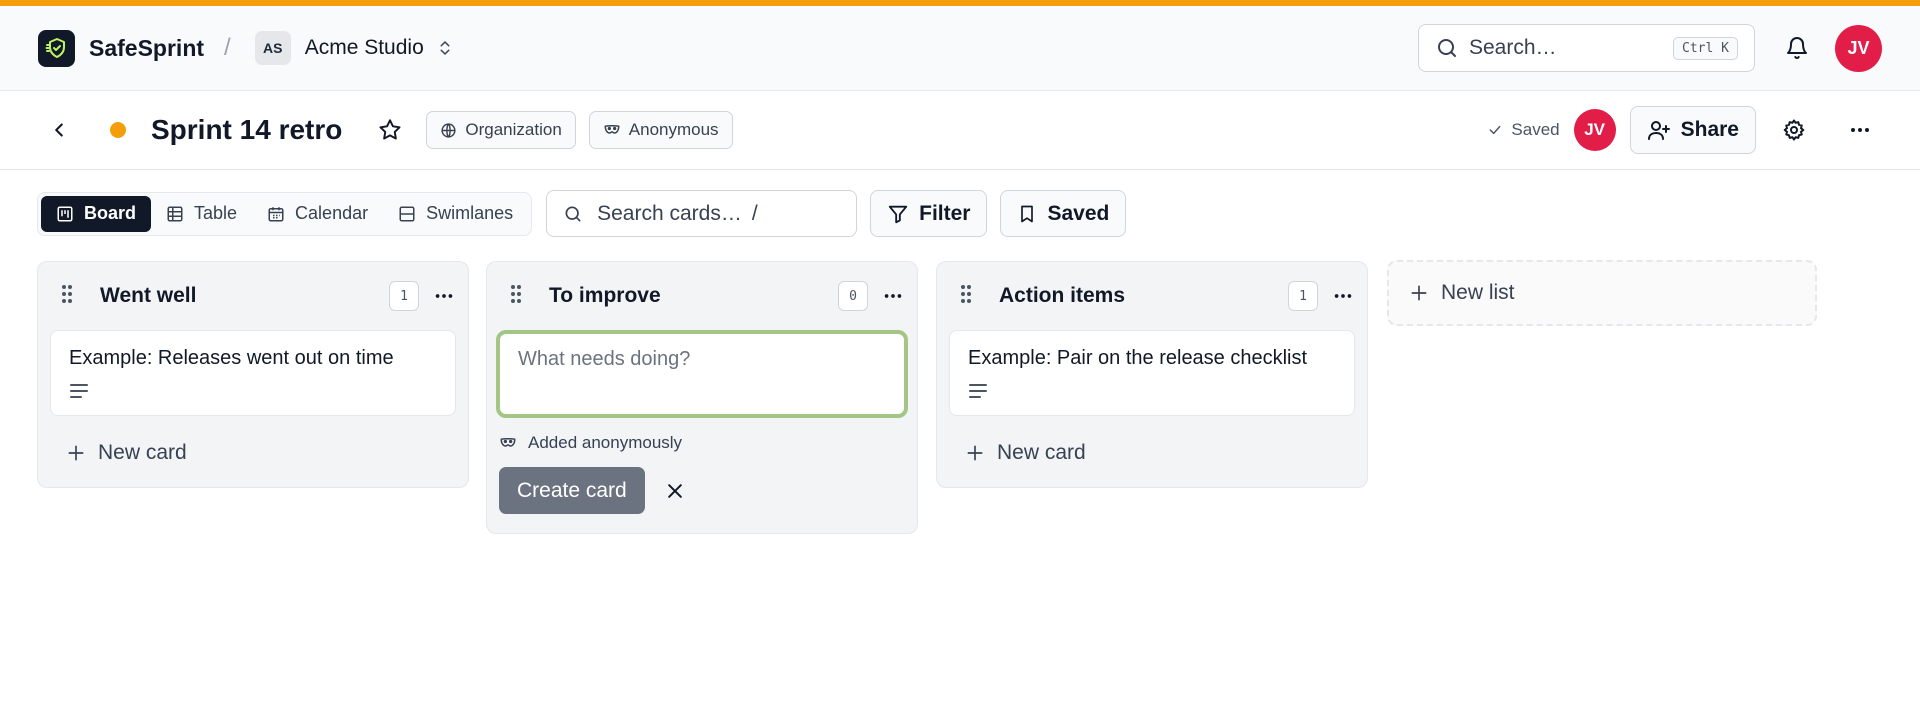  What do you see at coordinates (708, 490) in the screenshot?
I see `composer-actions: Create card` at bounding box center [708, 490].